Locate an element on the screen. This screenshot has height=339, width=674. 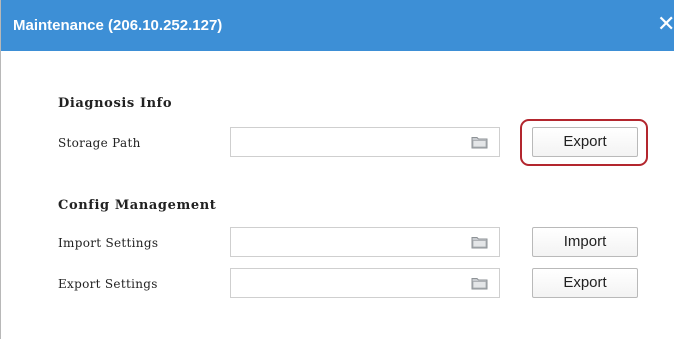
import-settings-label: Import Settings is located at coordinates (108, 243).